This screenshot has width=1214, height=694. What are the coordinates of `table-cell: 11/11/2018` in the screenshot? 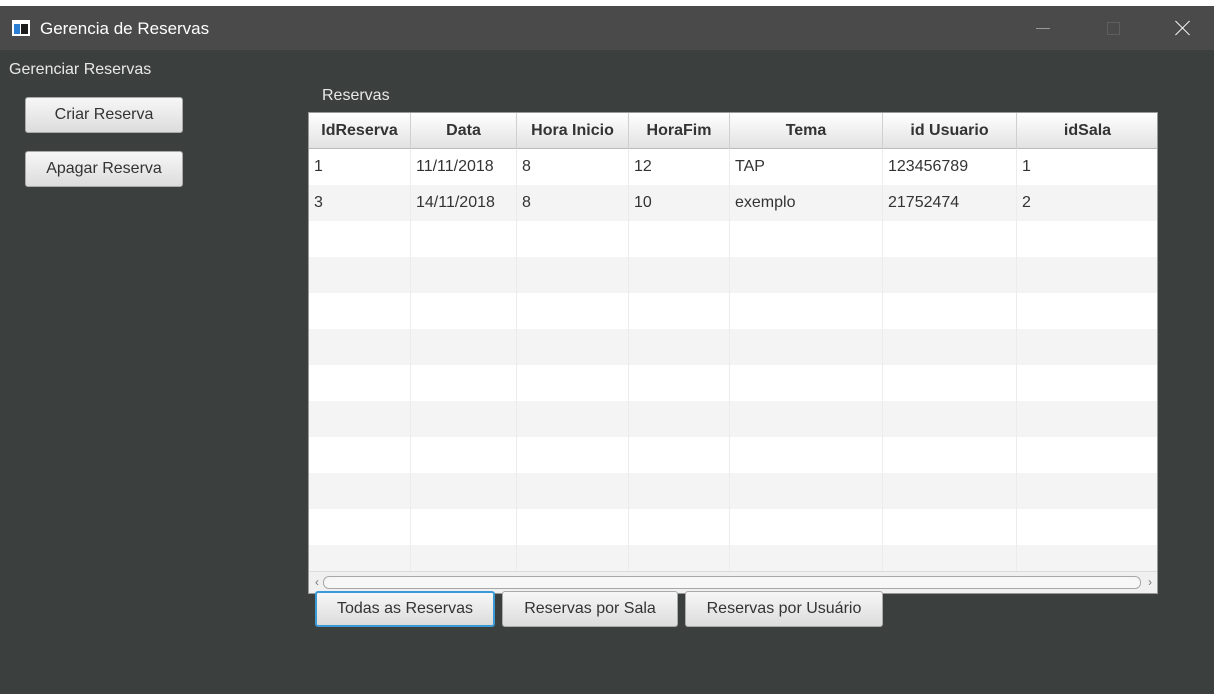 It's located at (464, 167).